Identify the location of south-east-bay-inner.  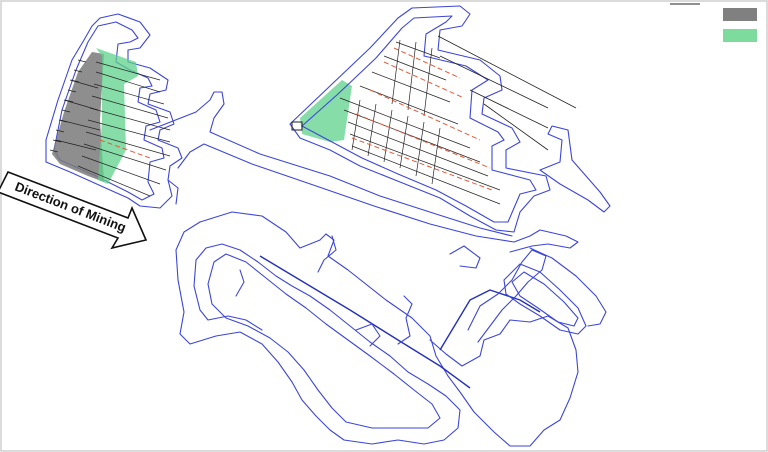
(545, 299).